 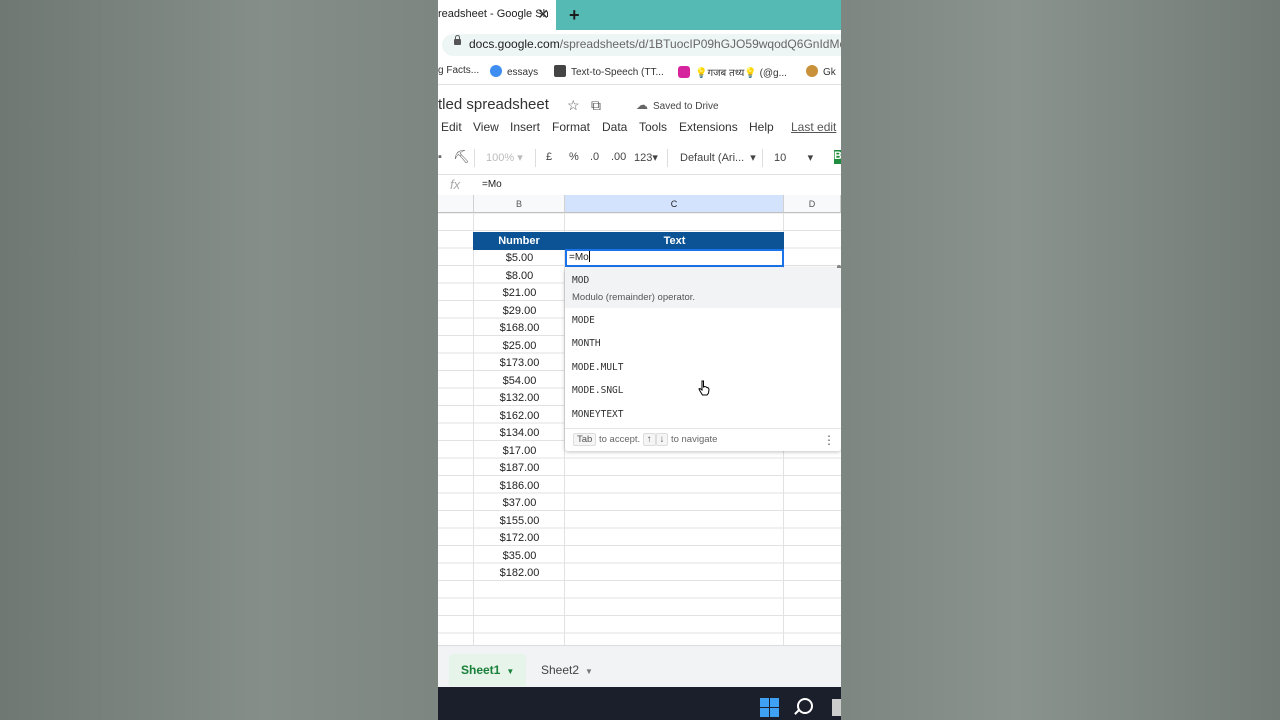 I want to click on number-cell: $187.00, so click(x=519, y=468).